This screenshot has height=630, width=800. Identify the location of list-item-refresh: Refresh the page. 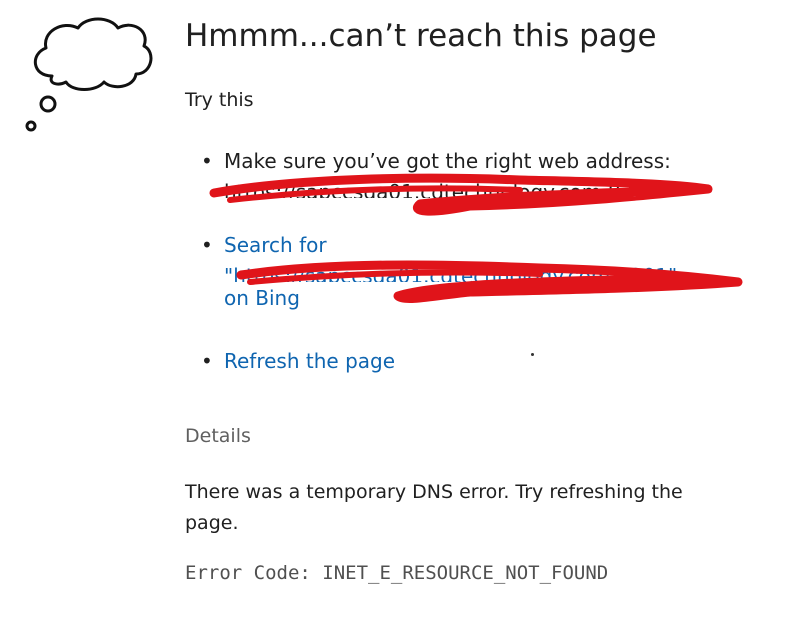
(465, 365).